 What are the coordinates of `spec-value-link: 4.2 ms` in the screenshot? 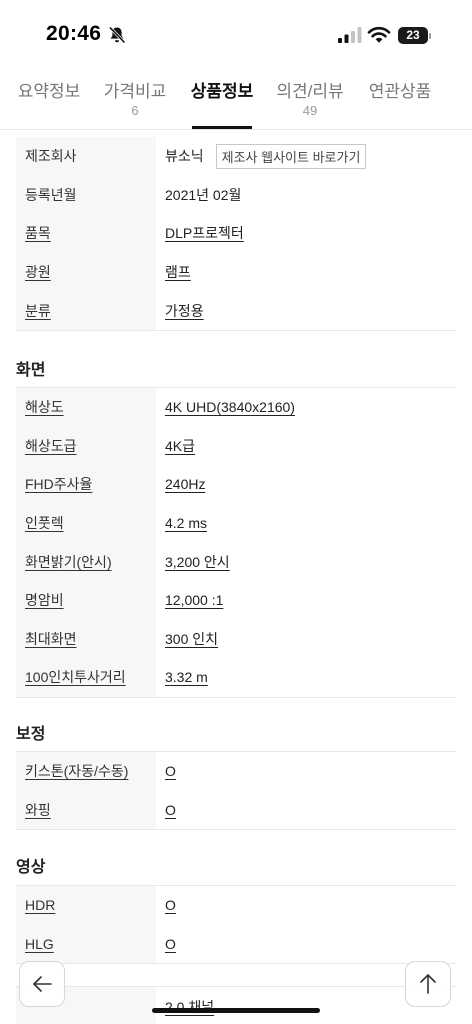 It's located at (186, 523).